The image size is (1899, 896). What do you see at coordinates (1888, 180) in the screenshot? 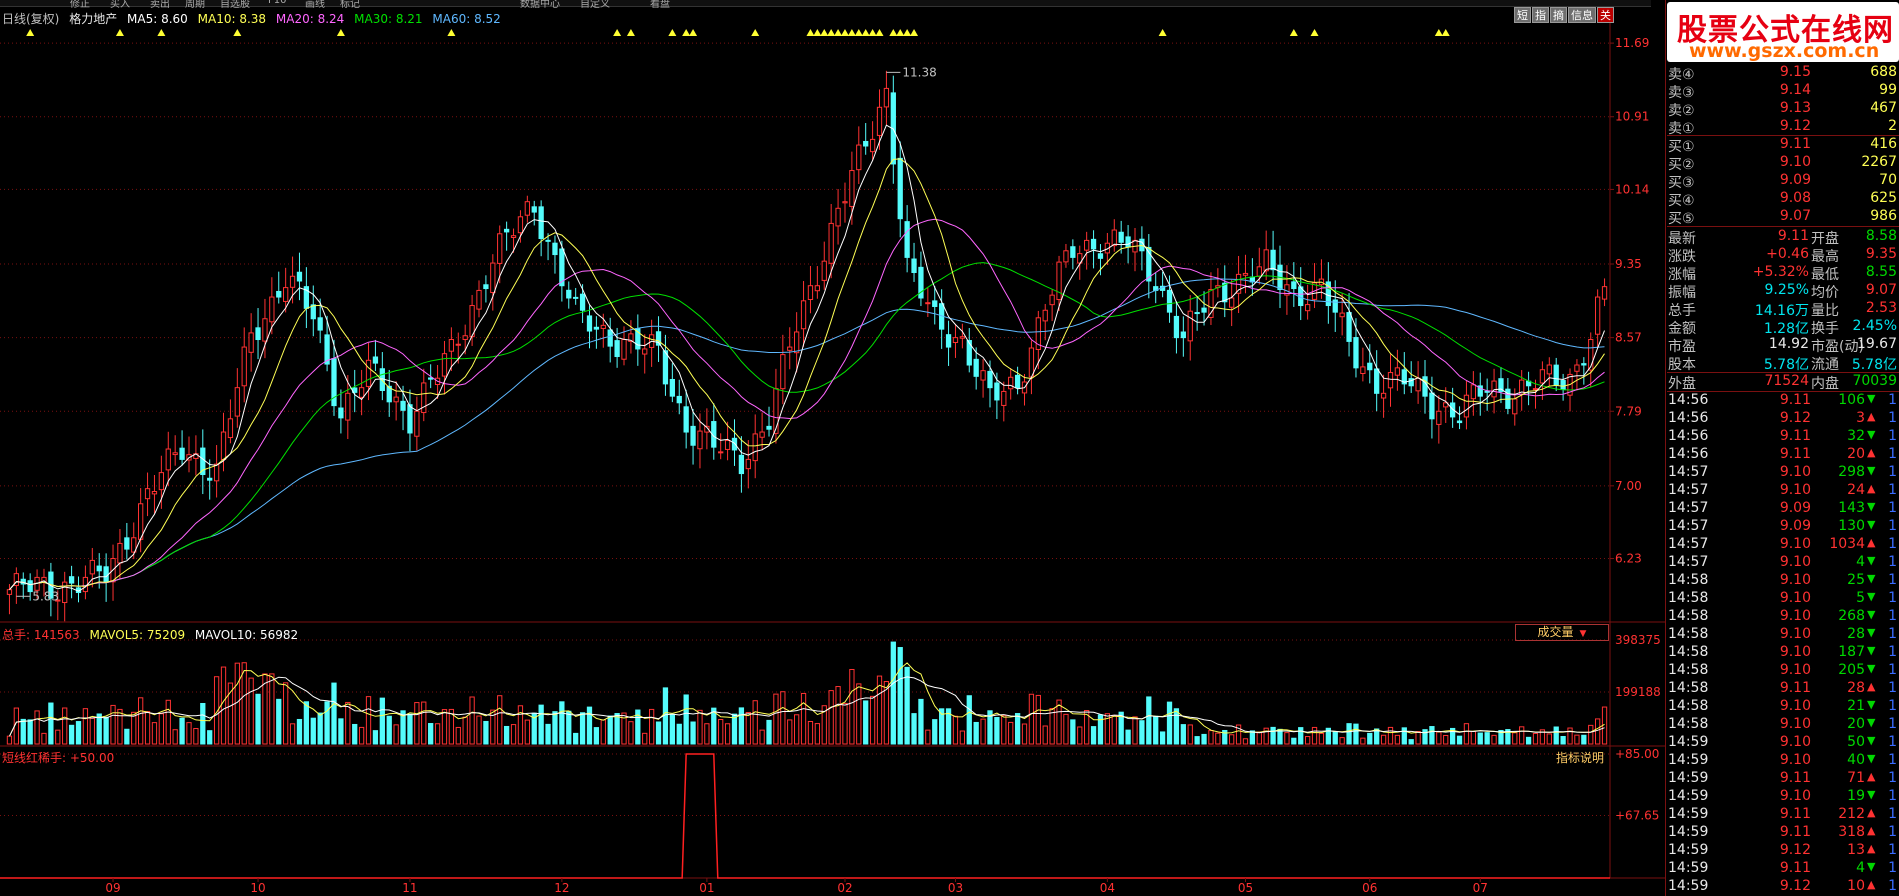
I see `order-volume: 70` at bounding box center [1888, 180].